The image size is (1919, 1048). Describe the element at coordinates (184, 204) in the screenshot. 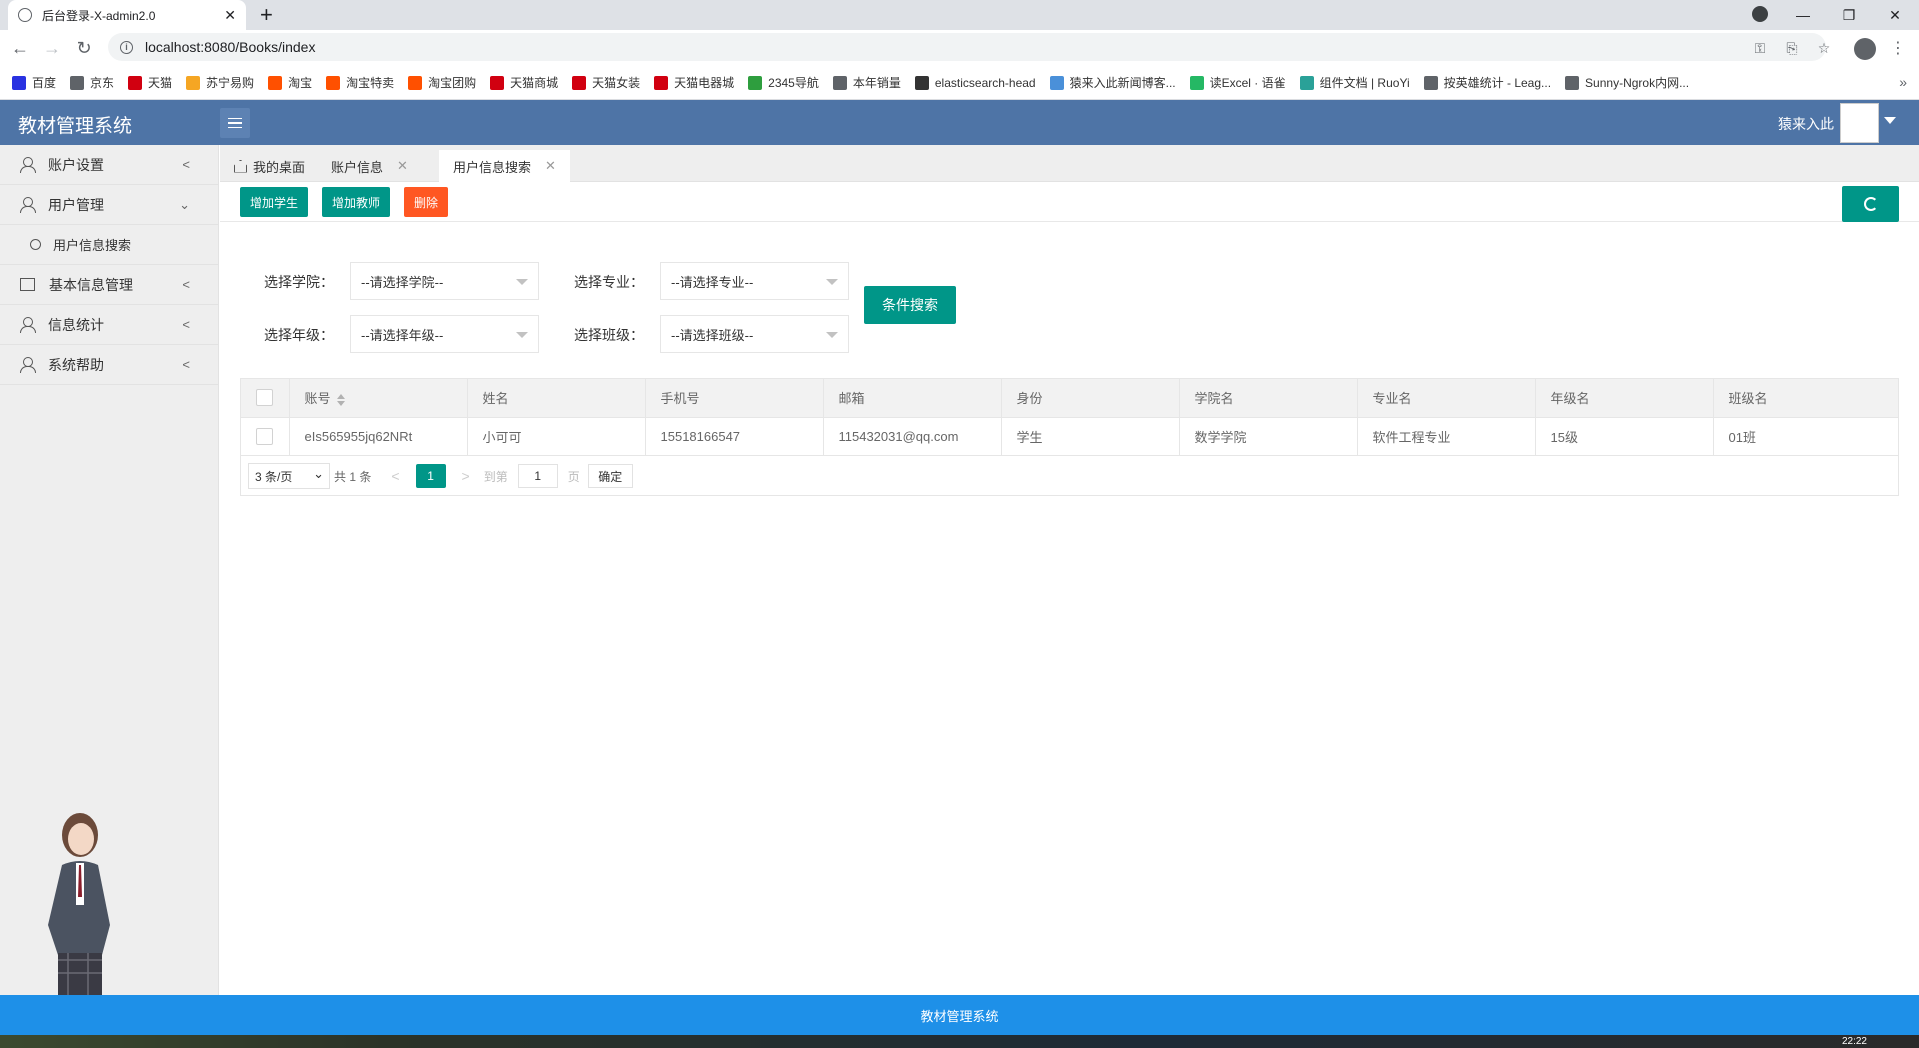

I see `chevron-down-icon: ⌄` at that location.